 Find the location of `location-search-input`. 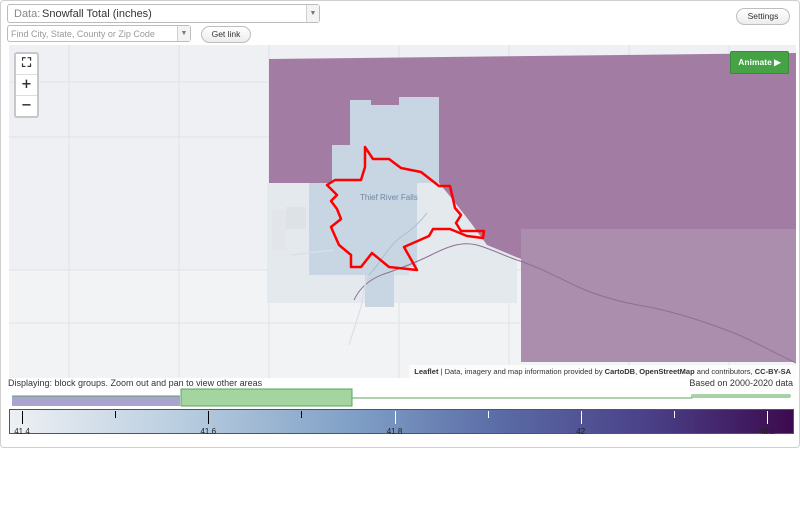

location-search-input is located at coordinates (93, 33).